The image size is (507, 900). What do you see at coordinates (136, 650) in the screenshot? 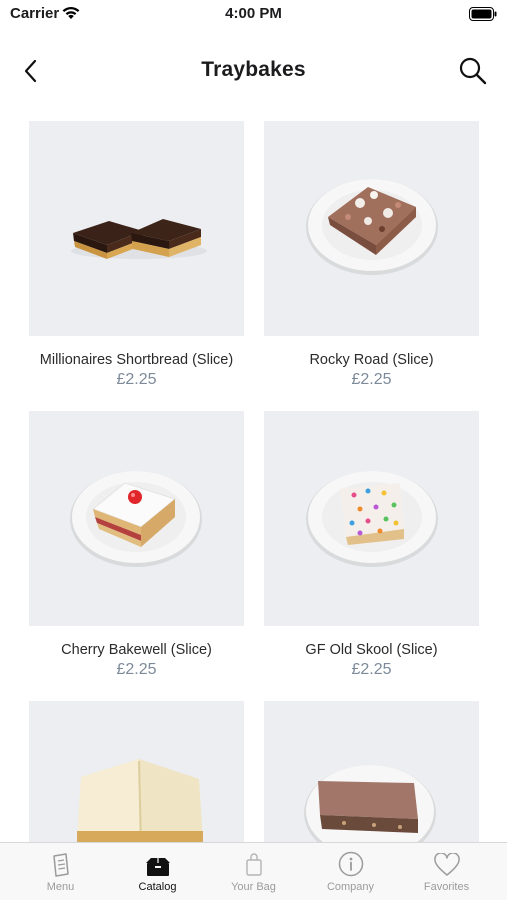
I see `product-name: Cherry Bakewell (Slice)` at bounding box center [136, 650].